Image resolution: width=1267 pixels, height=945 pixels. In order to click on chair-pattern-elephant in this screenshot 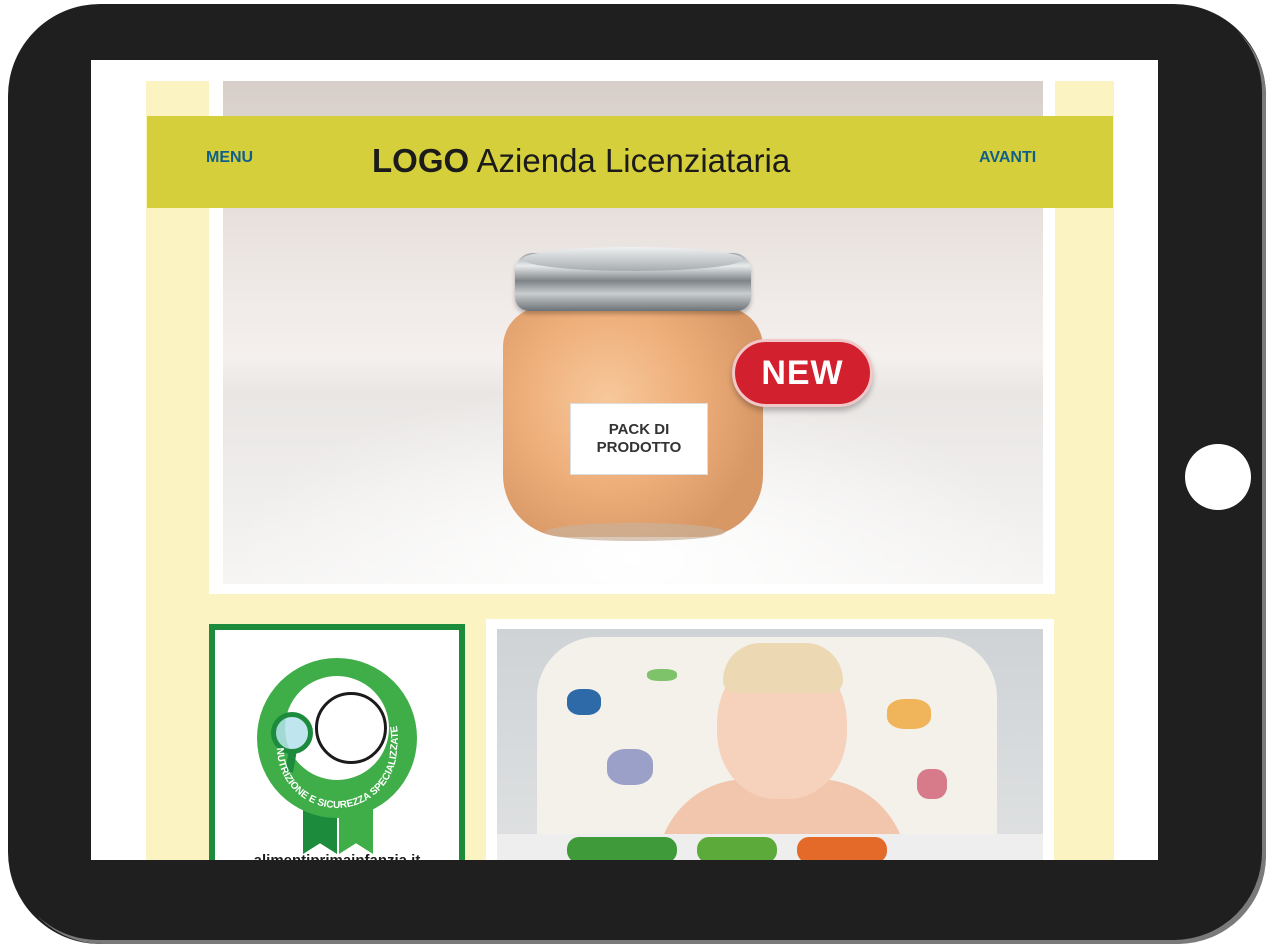, I will do `click(630, 767)`.